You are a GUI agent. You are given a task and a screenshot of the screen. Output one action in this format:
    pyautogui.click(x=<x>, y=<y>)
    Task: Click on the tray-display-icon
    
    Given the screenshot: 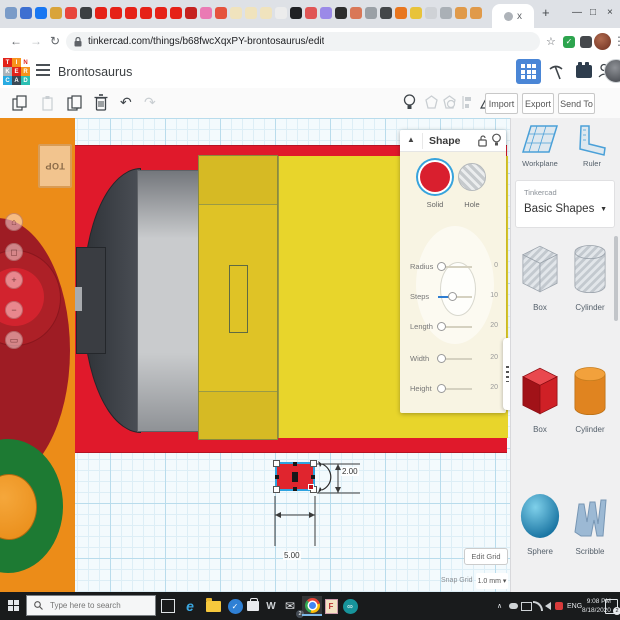 What is the action you would take?
    pyautogui.click(x=526, y=606)
    